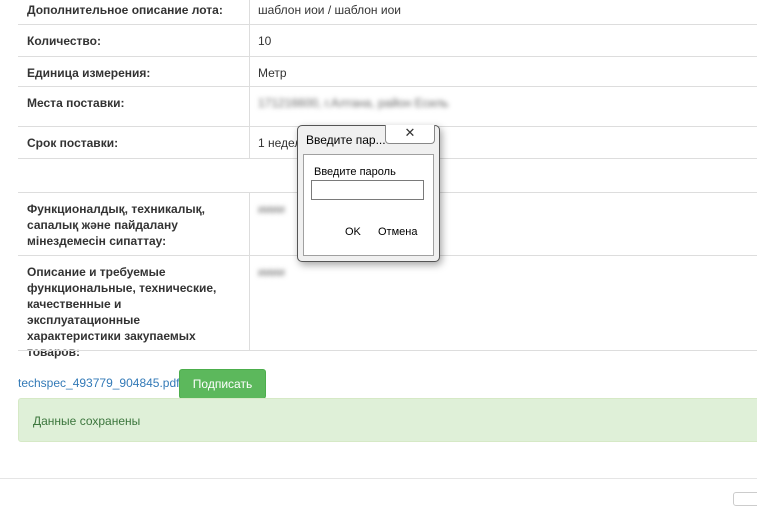 The width and height of the screenshot is (757, 506). What do you see at coordinates (76, 103) in the screenshot?
I see `row-label: Места поставки:` at bounding box center [76, 103].